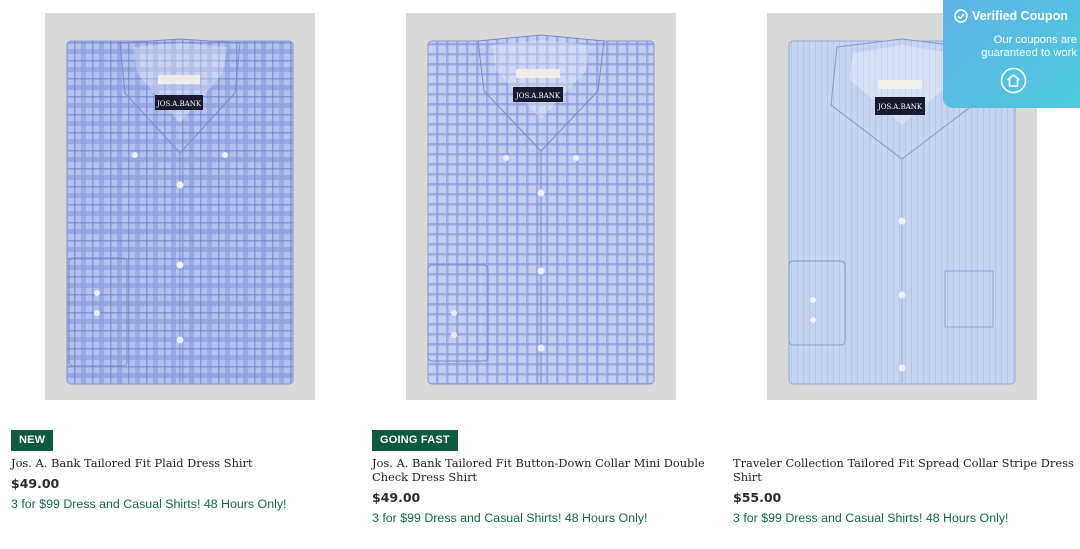  Describe the element at coordinates (32, 440) in the screenshot. I see `status-badge: NEW` at that location.